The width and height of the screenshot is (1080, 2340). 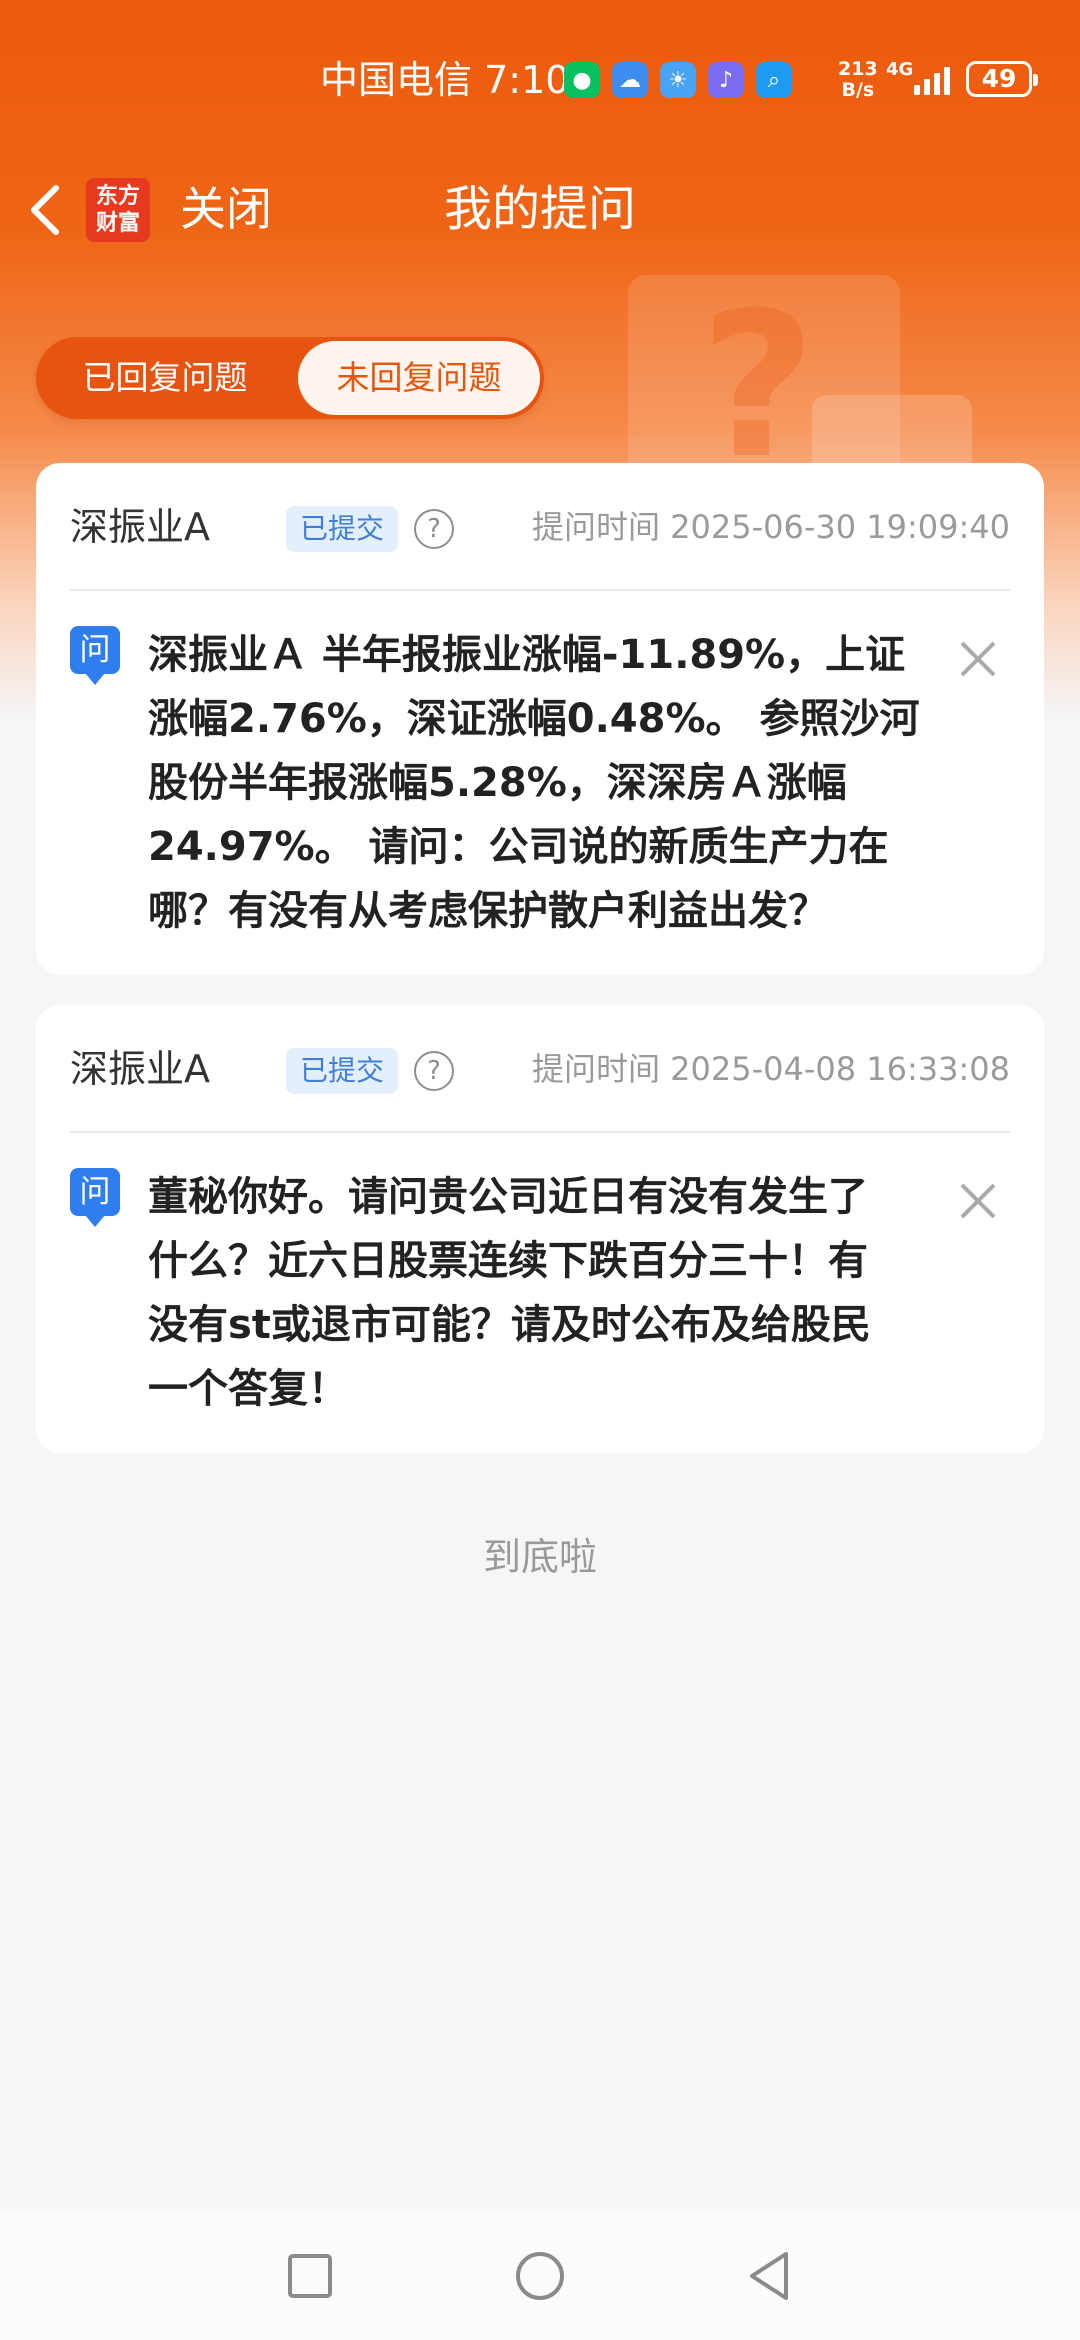 I want to click on wechat-icon: ●, so click(x=582, y=80).